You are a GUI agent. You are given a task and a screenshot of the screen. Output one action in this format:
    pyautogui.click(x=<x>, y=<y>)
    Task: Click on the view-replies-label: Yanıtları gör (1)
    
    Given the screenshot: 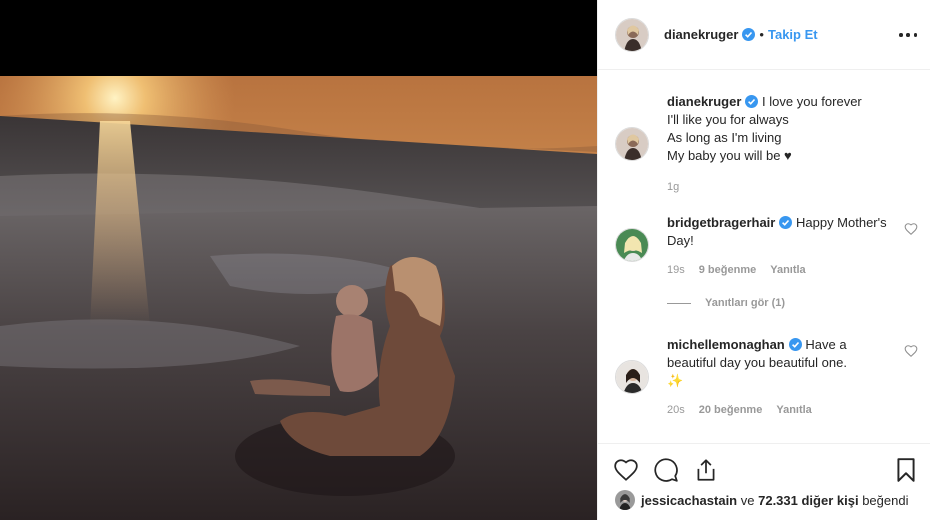 What is the action you would take?
    pyautogui.click(x=745, y=303)
    